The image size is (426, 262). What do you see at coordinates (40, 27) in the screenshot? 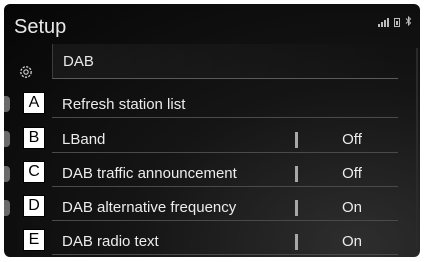
I see `page-title: Setup` at bounding box center [40, 27].